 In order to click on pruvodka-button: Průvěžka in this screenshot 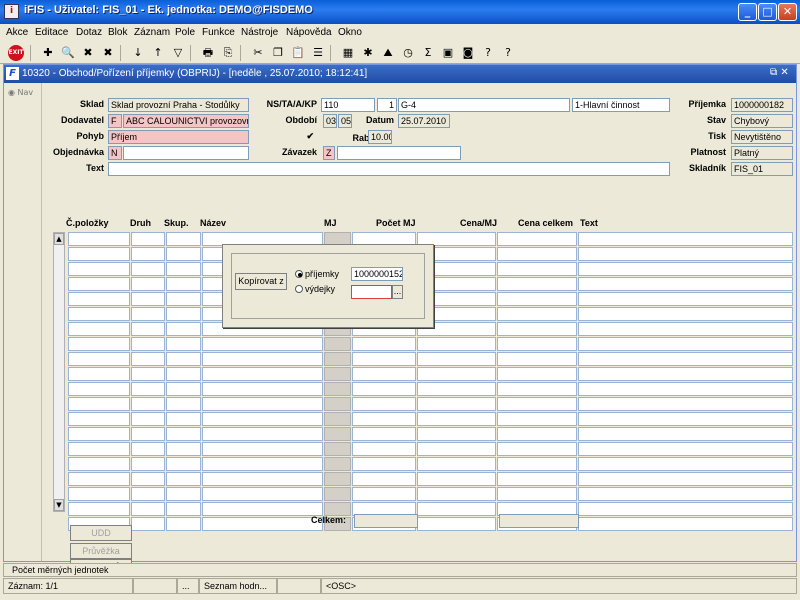, I will do `click(101, 551)`.